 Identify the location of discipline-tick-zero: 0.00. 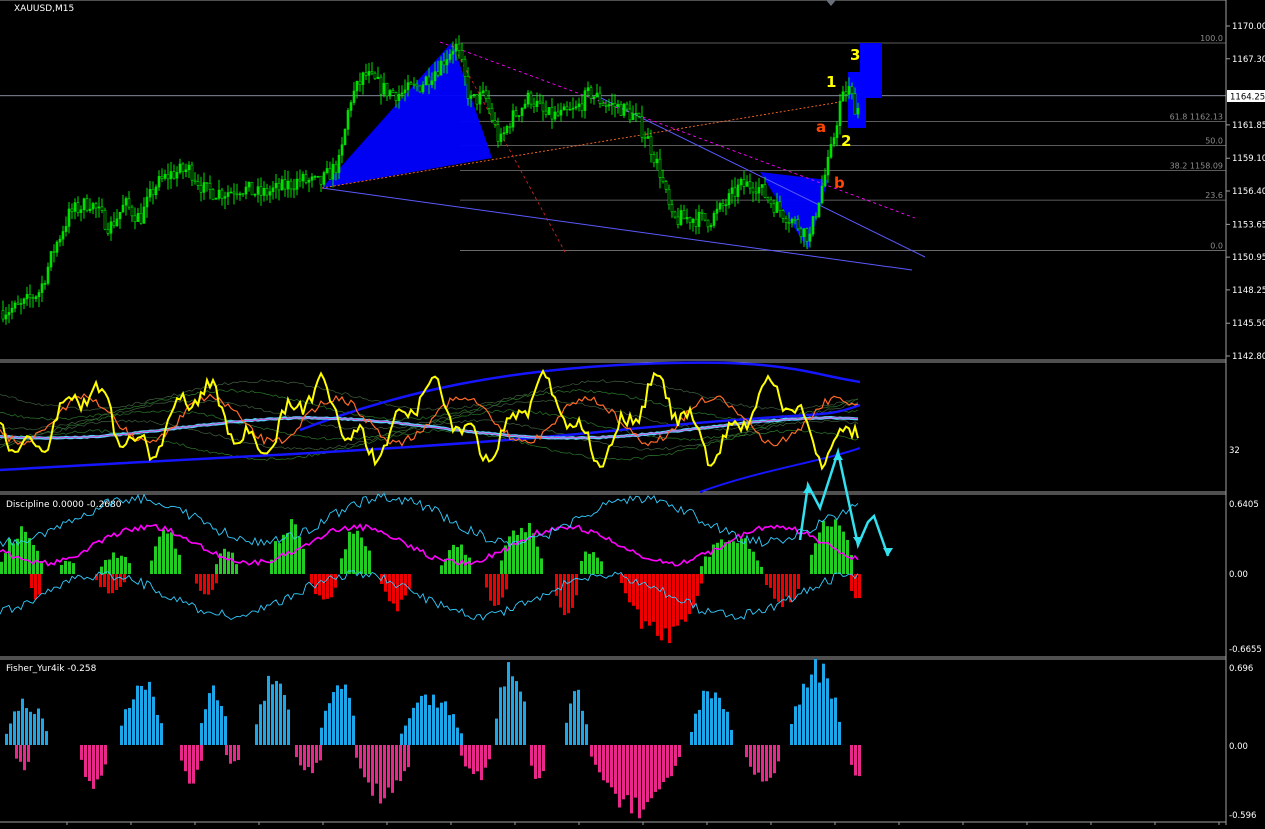
(1238, 575).